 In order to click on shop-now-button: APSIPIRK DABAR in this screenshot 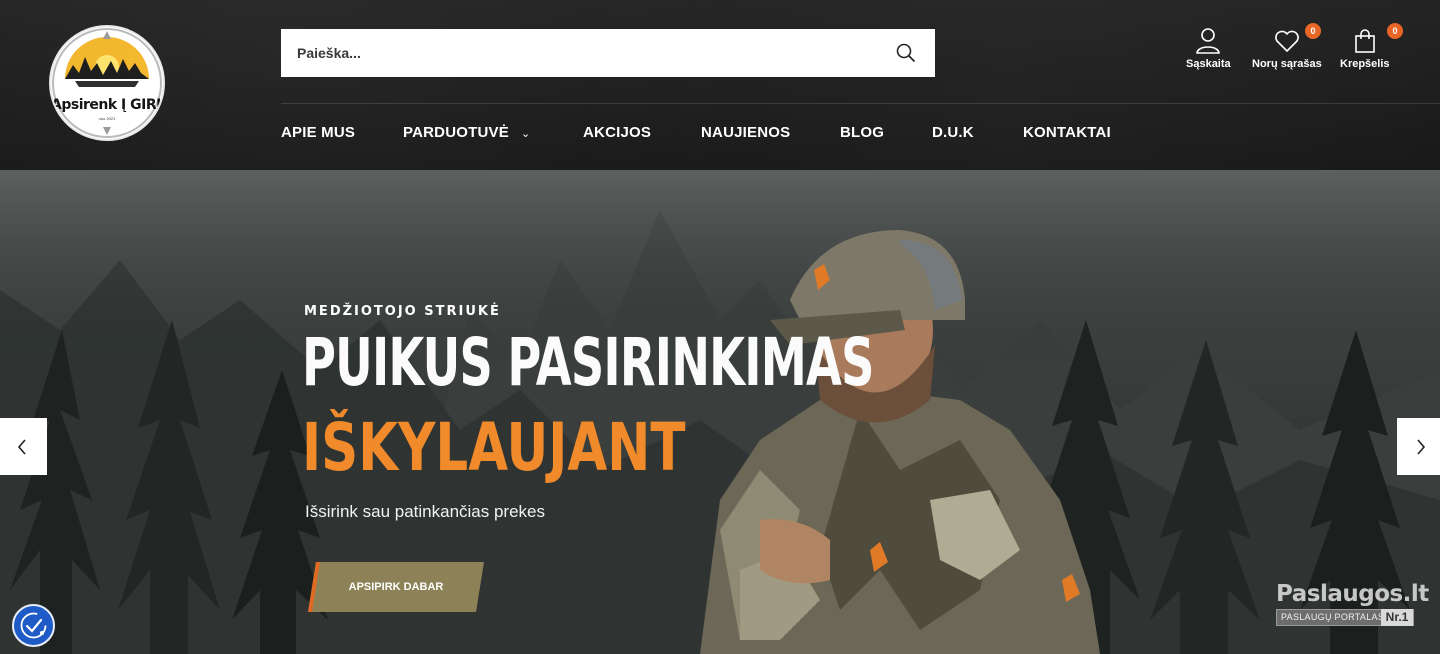, I will do `click(396, 587)`.